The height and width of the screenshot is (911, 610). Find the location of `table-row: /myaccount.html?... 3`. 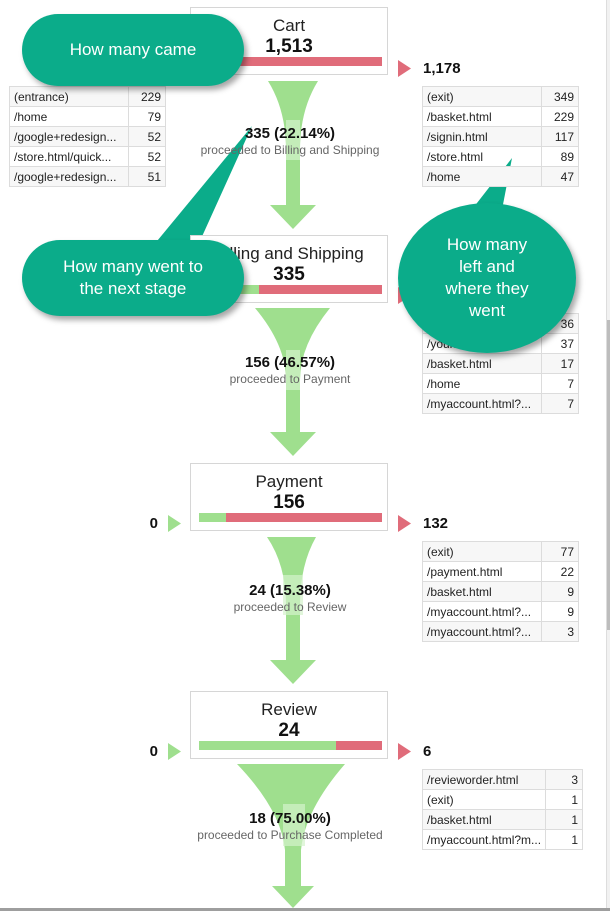

table-row: /myaccount.html?... 3 is located at coordinates (500, 631).